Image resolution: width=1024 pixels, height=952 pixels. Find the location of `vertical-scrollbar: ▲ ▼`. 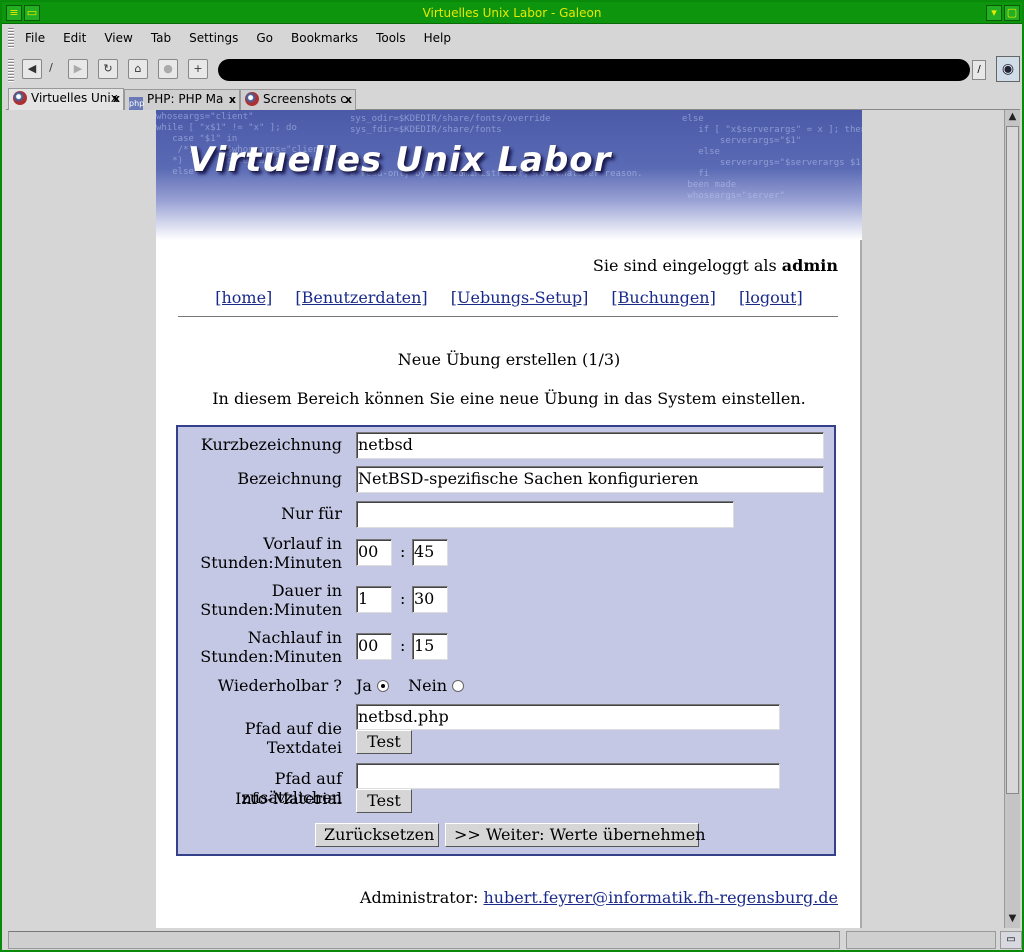

vertical-scrollbar: ▲ ▼ is located at coordinates (1012, 519).